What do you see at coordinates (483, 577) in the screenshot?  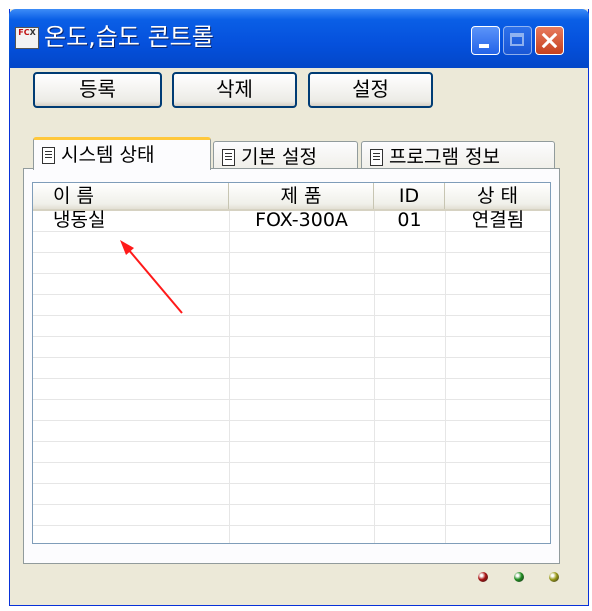 I see `status-led-red` at bounding box center [483, 577].